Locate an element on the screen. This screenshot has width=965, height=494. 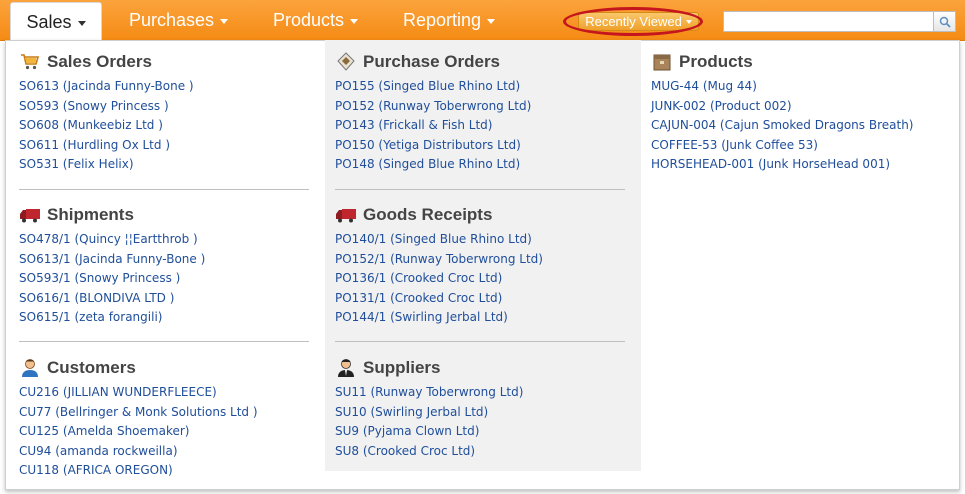
list-item: PO144/1 (Swirling Jerbal Ltd) is located at coordinates (439, 318).